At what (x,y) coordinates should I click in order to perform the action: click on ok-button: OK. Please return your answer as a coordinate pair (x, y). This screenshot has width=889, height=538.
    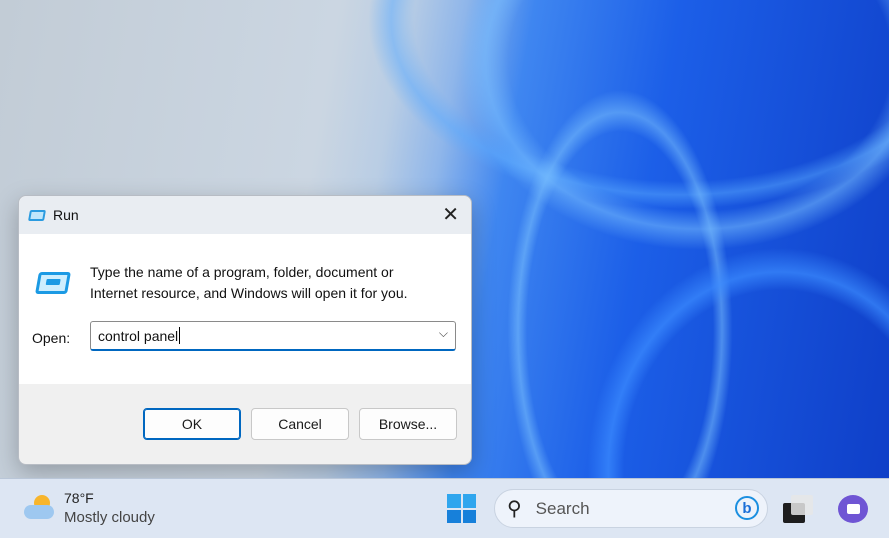
    Looking at the image, I should click on (192, 424).